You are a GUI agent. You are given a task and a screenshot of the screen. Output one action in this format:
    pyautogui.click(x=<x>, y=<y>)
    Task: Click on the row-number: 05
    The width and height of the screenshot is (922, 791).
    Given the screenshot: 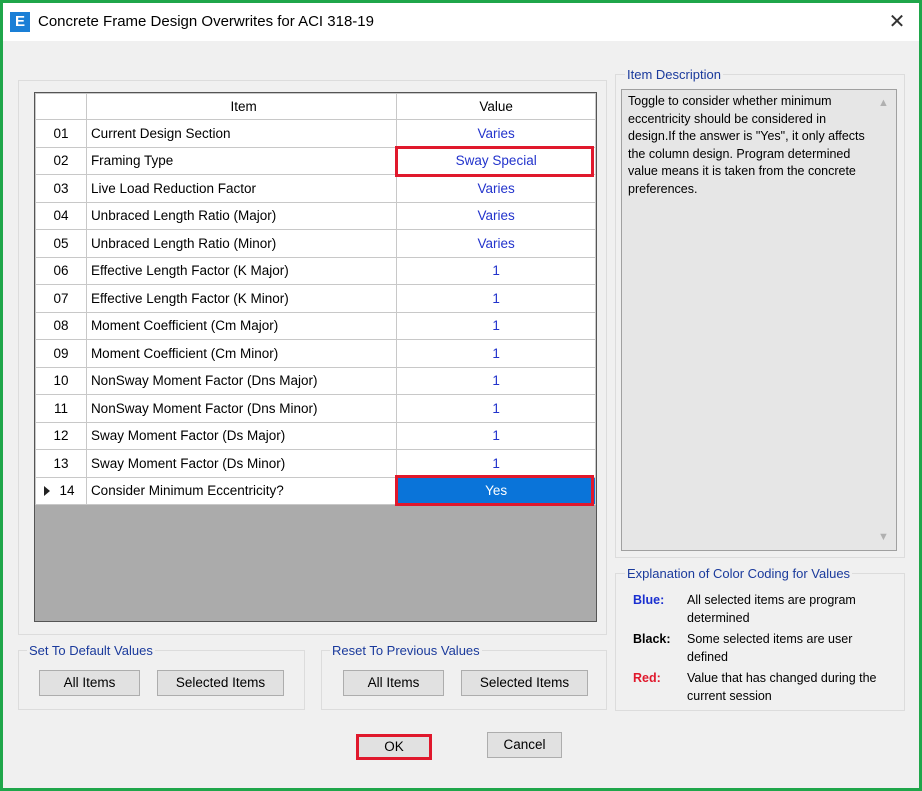 What is the action you would take?
    pyautogui.click(x=61, y=243)
    